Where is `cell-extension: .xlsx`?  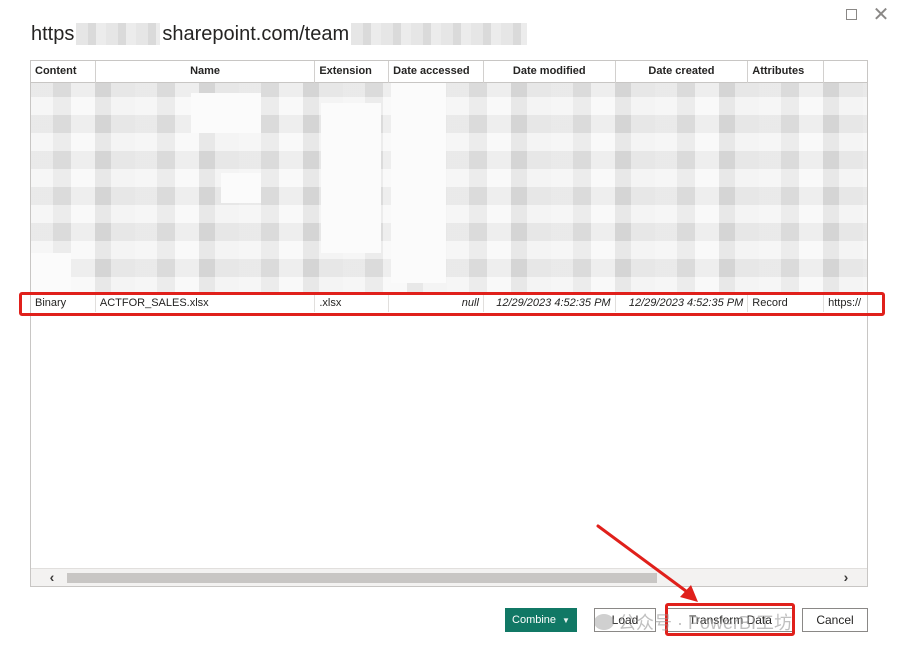 cell-extension: .xlsx is located at coordinates (352, 303).